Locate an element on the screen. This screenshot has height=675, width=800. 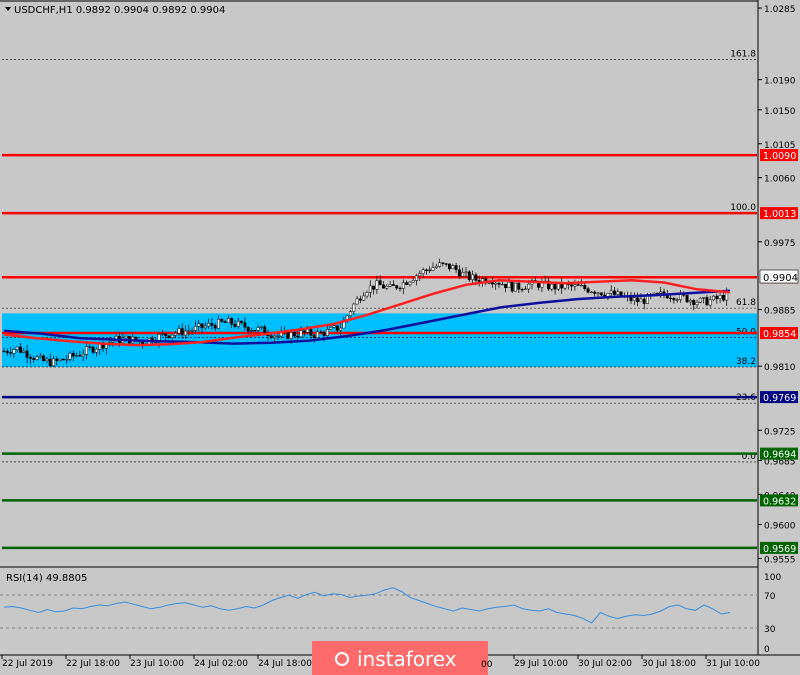
y-tick-label-0.9600: 0.9600 is located at coordinates (780, 527).